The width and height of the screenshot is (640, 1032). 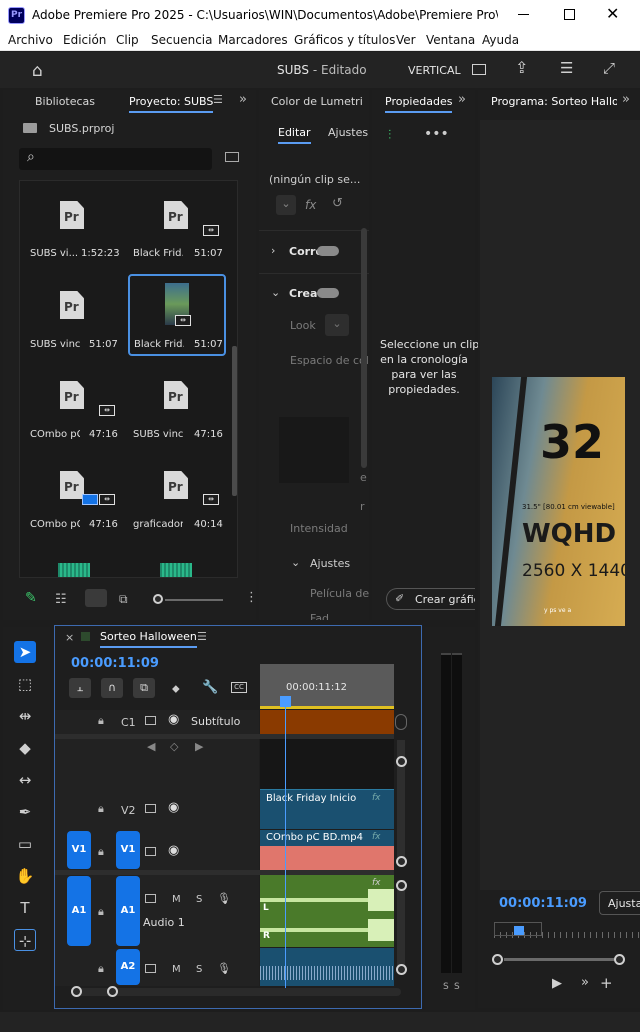 I want to click on track-target-a1: A1, so click(x=128, y=911).